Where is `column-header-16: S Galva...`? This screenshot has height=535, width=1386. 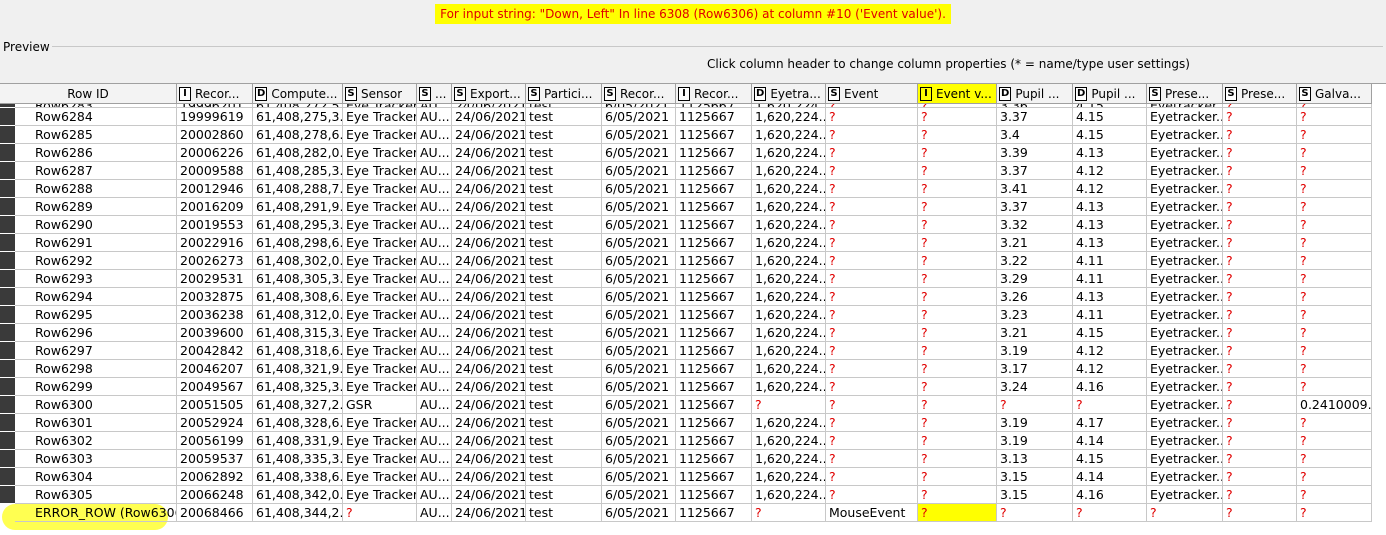 column-header-16: S Galva... is located at coordinates (1334, 94).